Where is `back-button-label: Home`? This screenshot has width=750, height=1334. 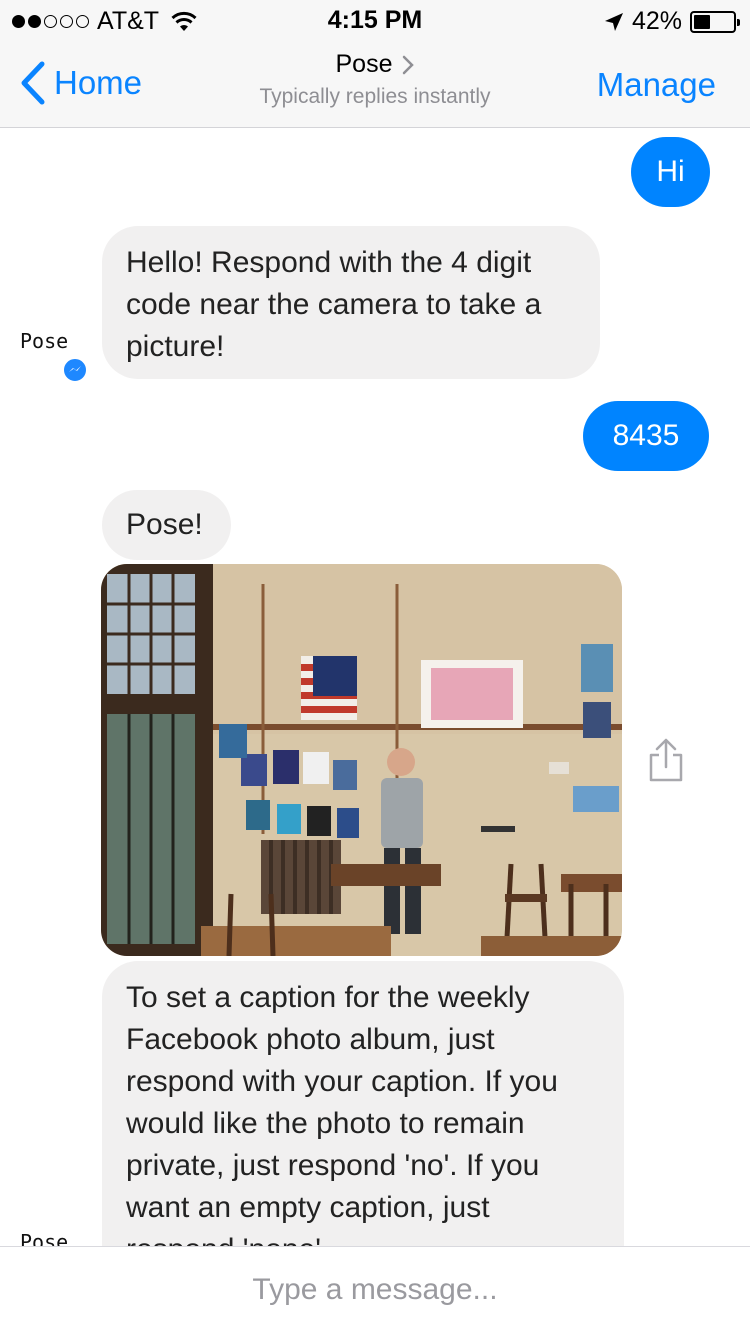
back-button-label: Home is located at coordinates (98, 82).